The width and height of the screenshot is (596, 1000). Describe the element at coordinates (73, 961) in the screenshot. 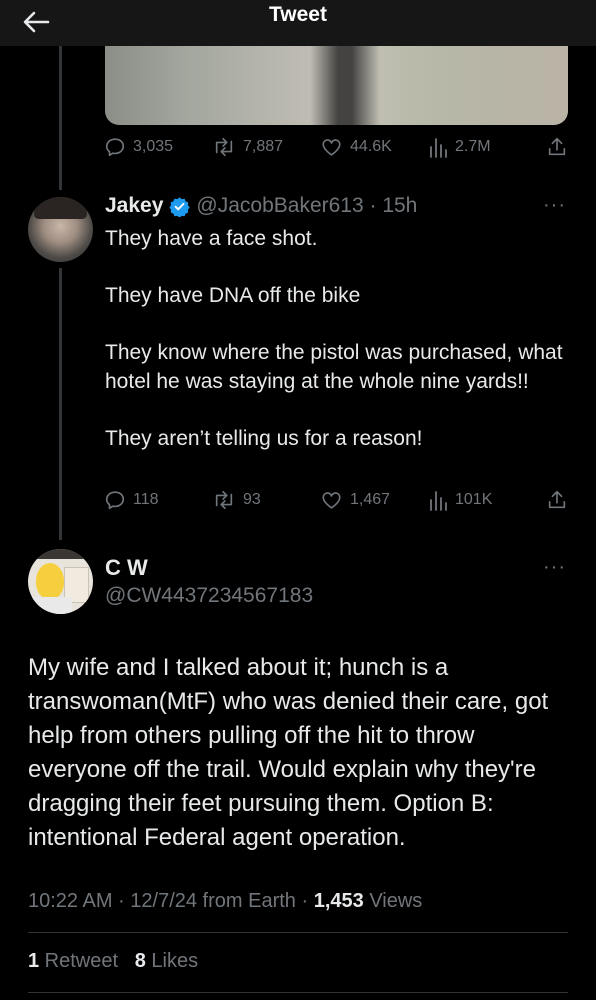

I see `retweets-link: 1 Retweet` at that location.